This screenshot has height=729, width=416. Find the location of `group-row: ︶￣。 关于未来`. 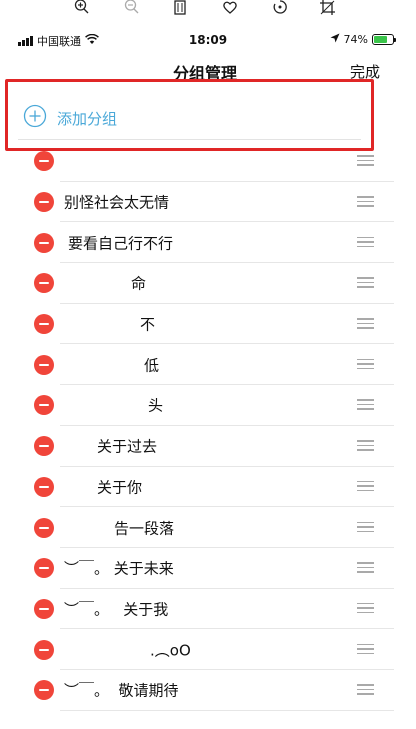

group-row: ︶￣。 关于未来 is located at coordinates (208, 568).